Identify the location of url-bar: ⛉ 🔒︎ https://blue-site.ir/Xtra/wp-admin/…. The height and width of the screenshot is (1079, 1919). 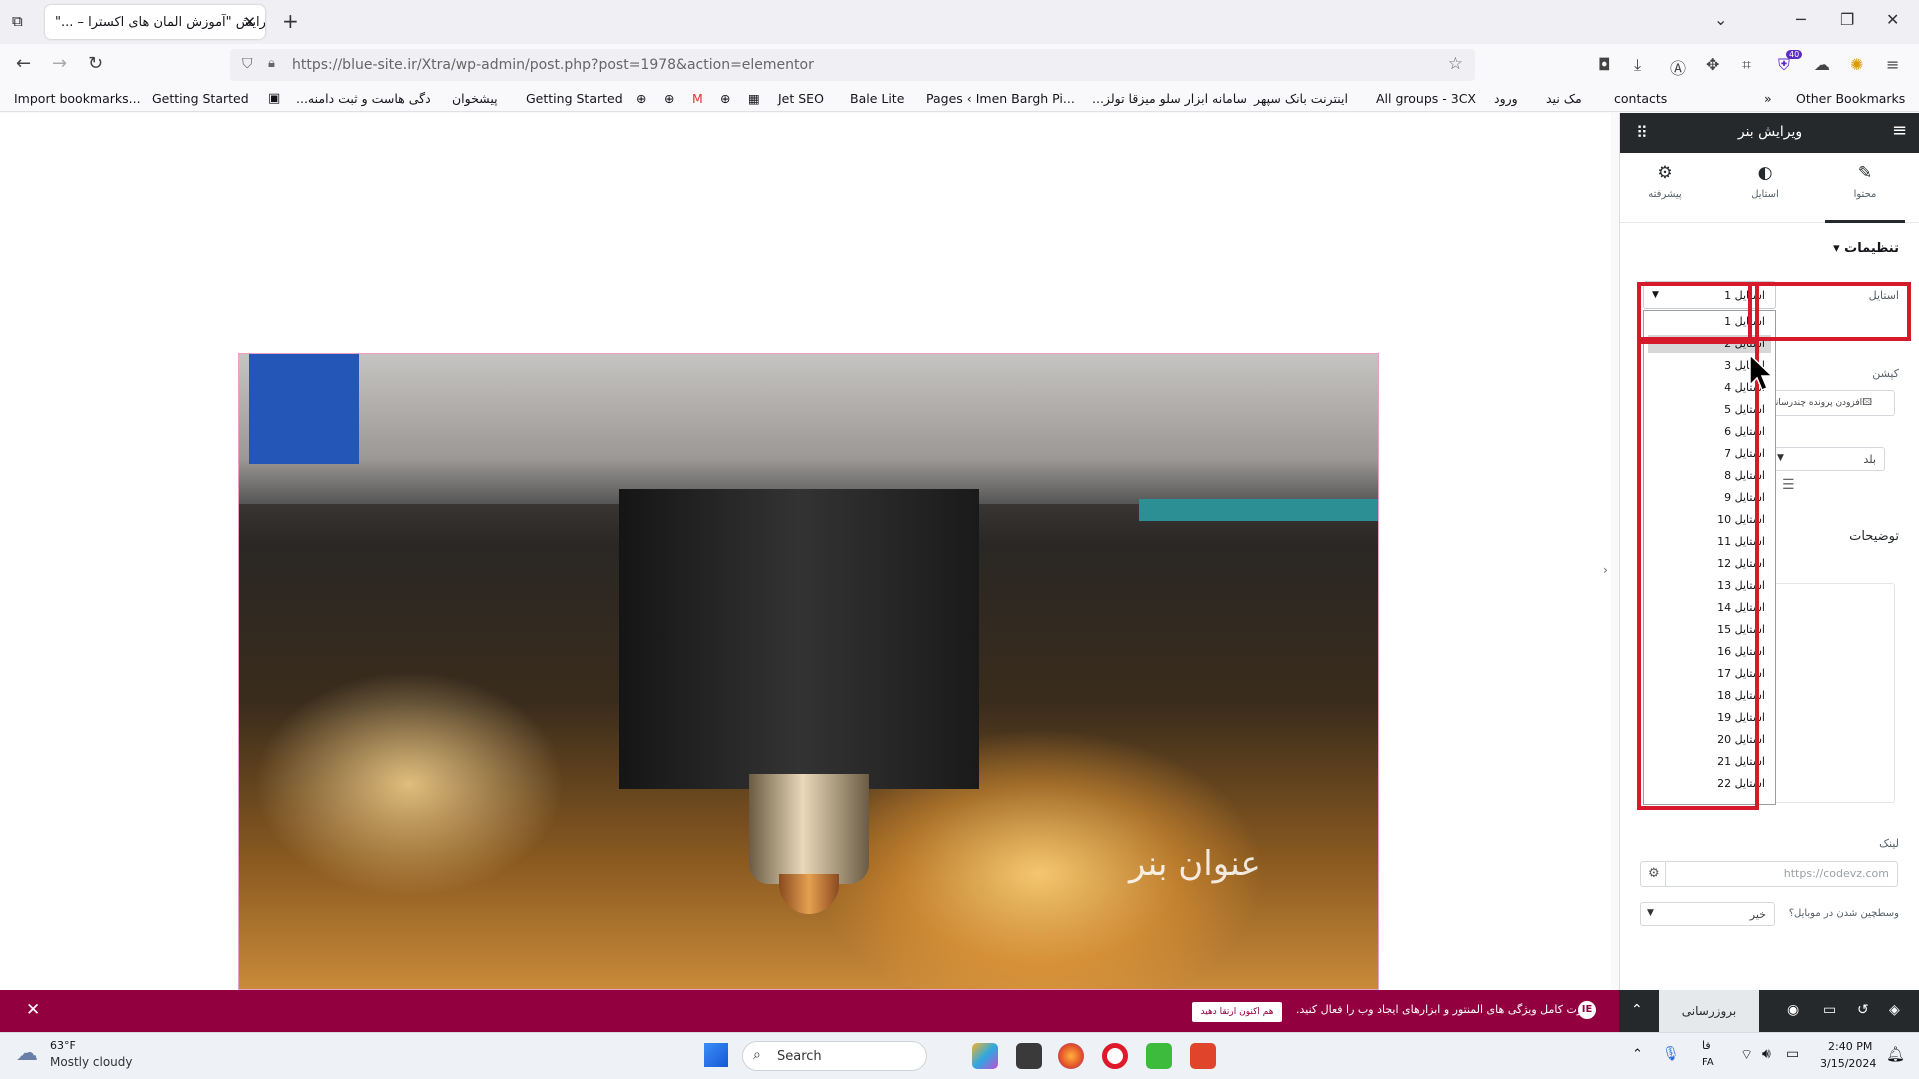
(852, 65).